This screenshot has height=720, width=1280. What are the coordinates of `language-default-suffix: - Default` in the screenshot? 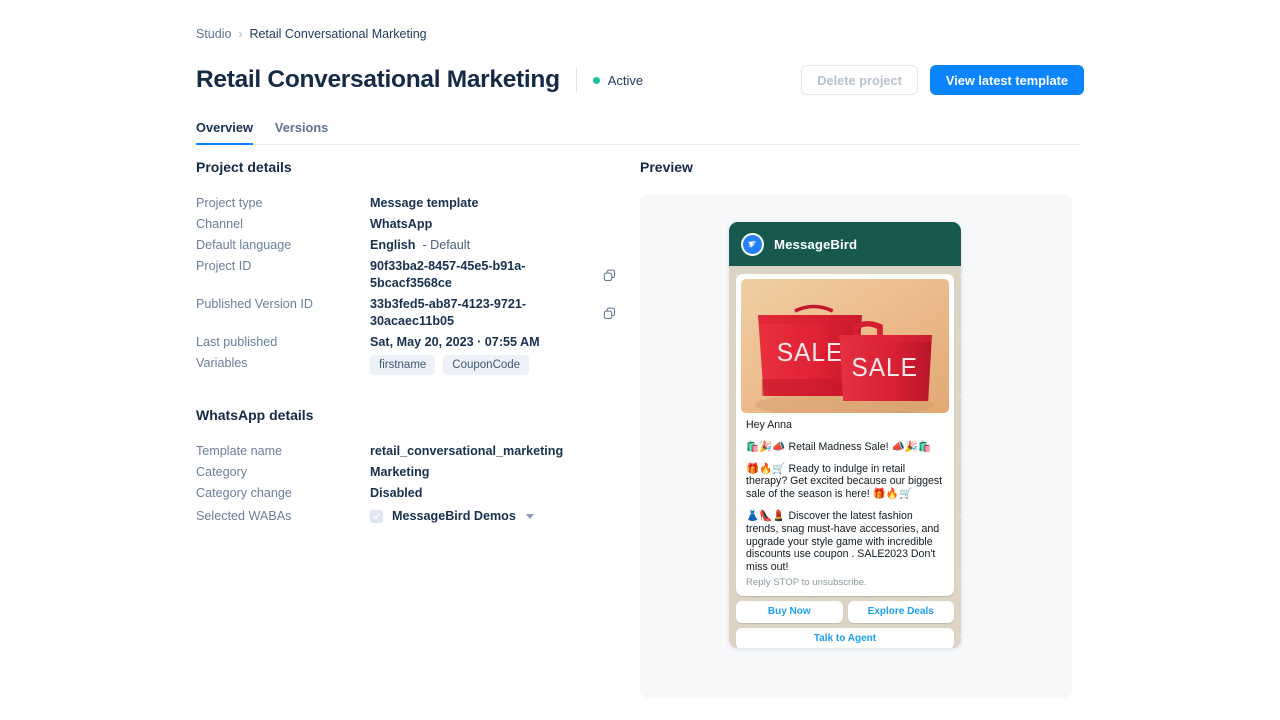 It's located at (446, 245).